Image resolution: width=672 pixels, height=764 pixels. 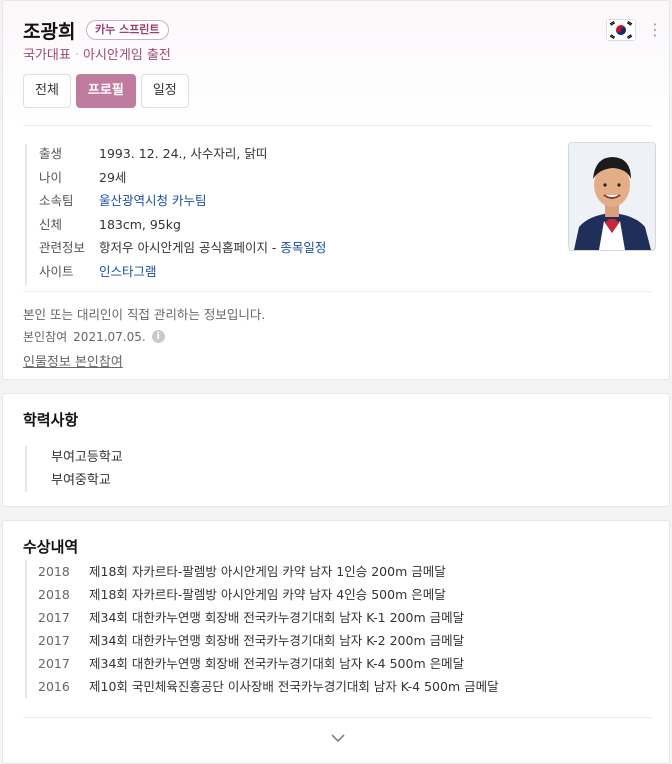 I want to click on award-text: 제18회 자카르타-팔렘방 아시안게임 카약 남자 1인승 200m 금메달, so click(x=267, y=571).